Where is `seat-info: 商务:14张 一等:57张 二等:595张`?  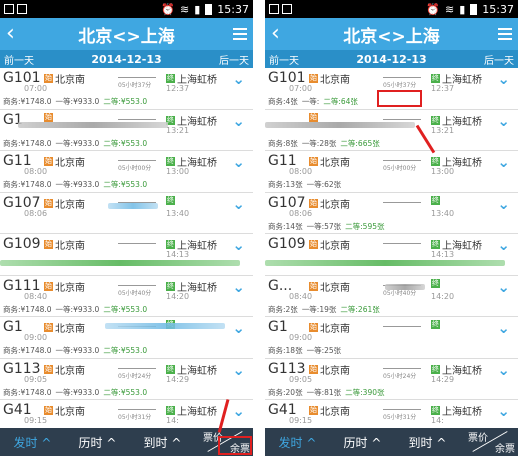 seat-info: 商务:14张 一等:57张 二等:595张 is located at coordinates (326, 226).